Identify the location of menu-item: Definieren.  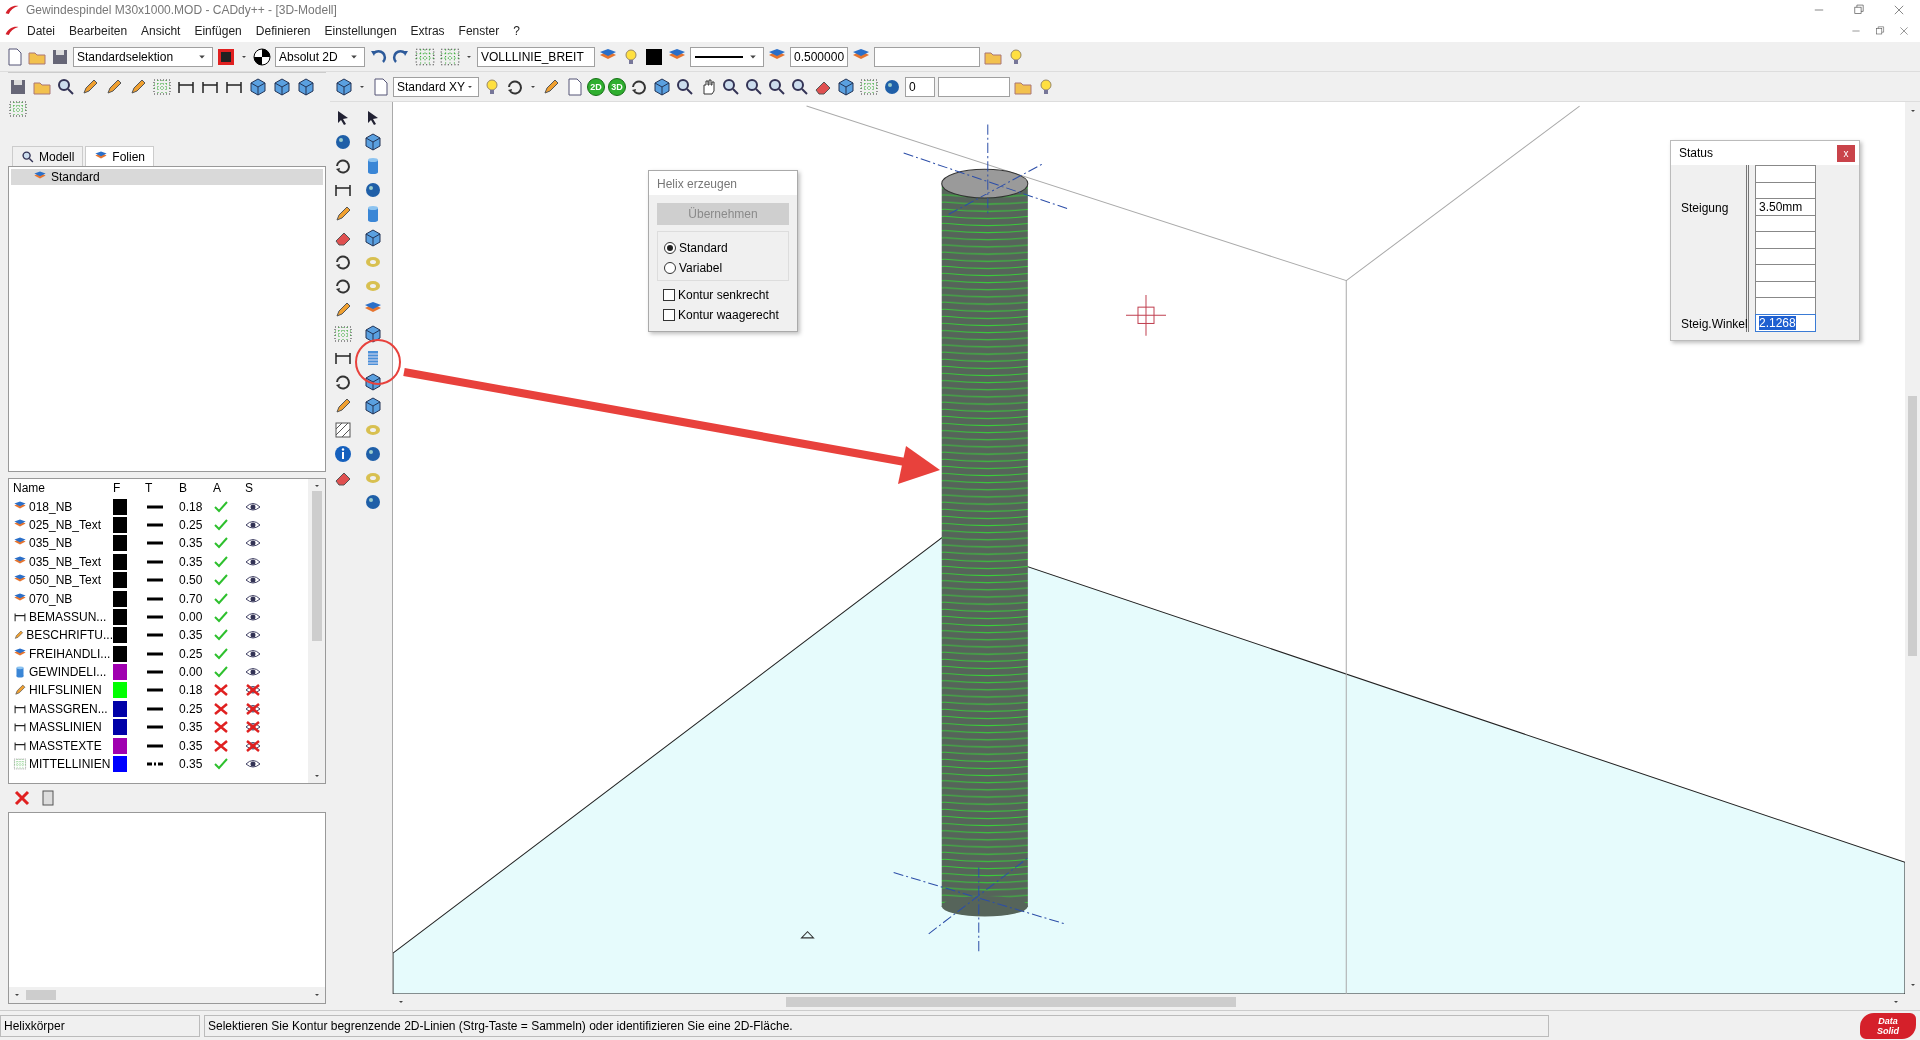
(283, 31).